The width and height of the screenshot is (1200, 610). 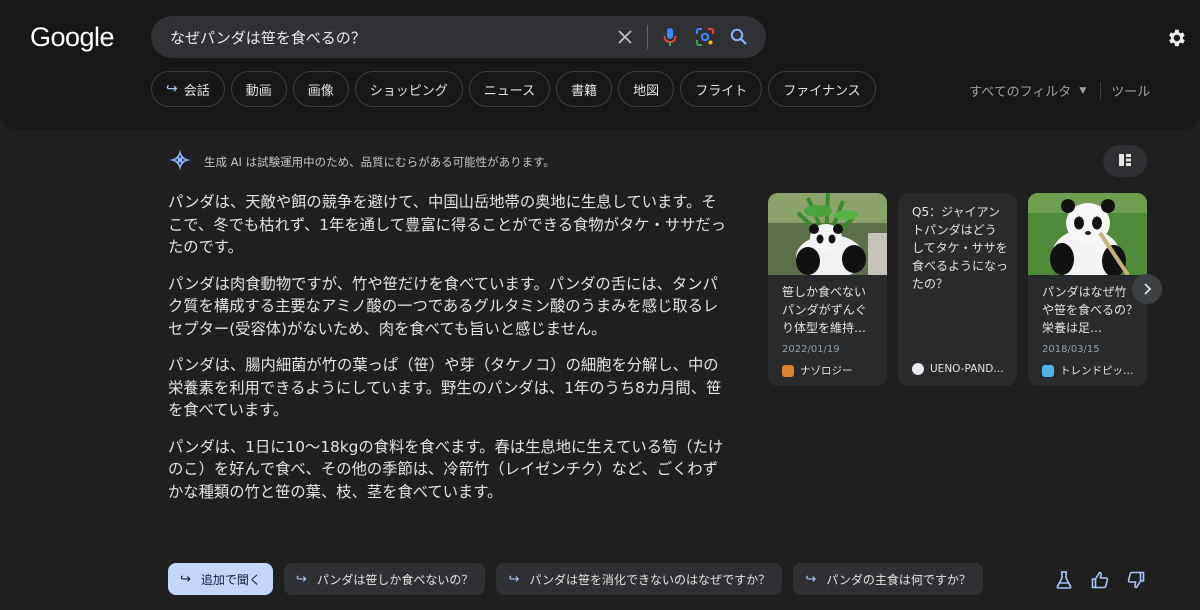 What do you see at coordinates (220, 579) in the screenshot?
I see `ask-follow-up-button: ↪ 追加で聞く` at bounding box center [220, 579].